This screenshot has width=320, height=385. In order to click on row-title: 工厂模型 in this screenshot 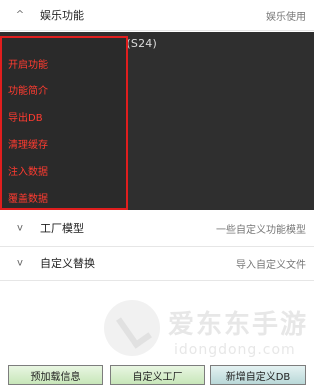, I will do `click(62, 228)`.